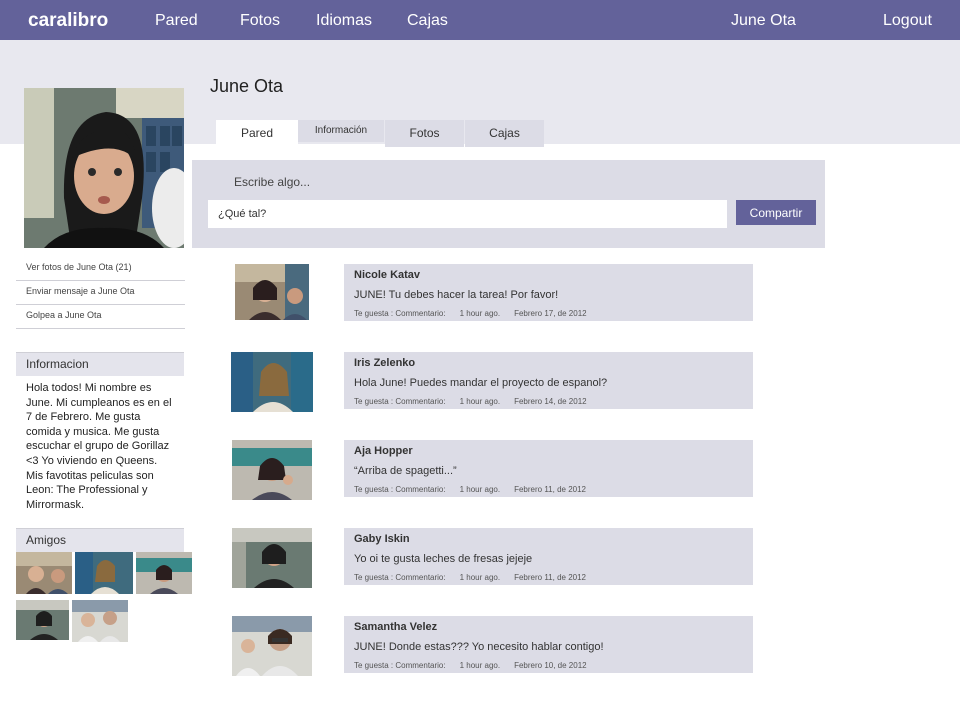 This screenshot has width=960, height=720. What do you see at coordinates (100, 317) in the screenshot?
I see `poke-link: Golpea a June Ota` at bounding box center [100, 317].